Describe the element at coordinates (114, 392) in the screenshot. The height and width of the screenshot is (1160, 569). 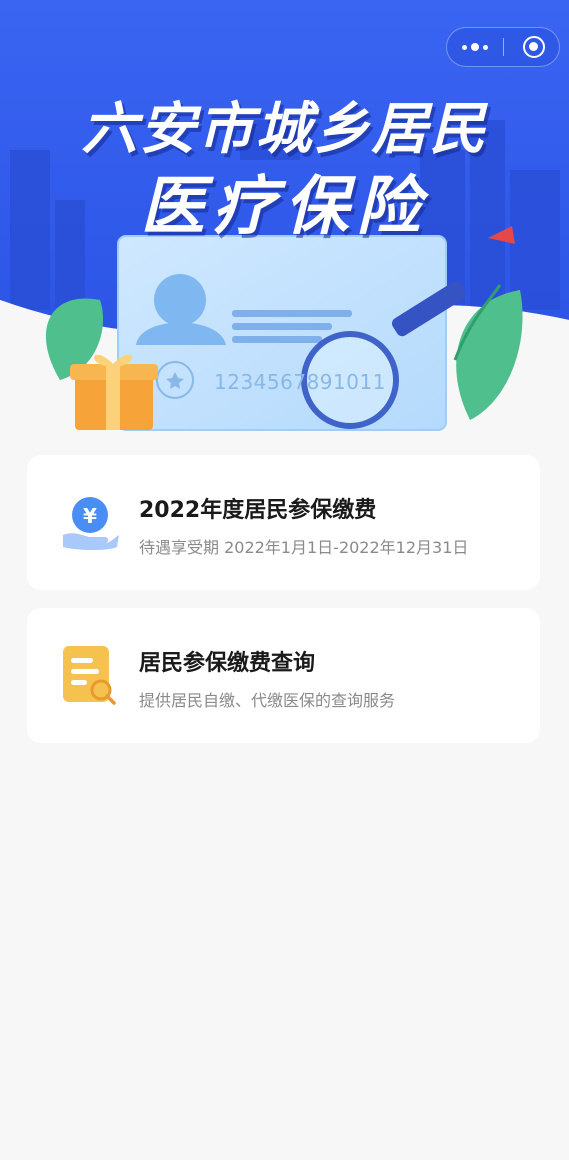
I see `gift-box-illustration` at that location.